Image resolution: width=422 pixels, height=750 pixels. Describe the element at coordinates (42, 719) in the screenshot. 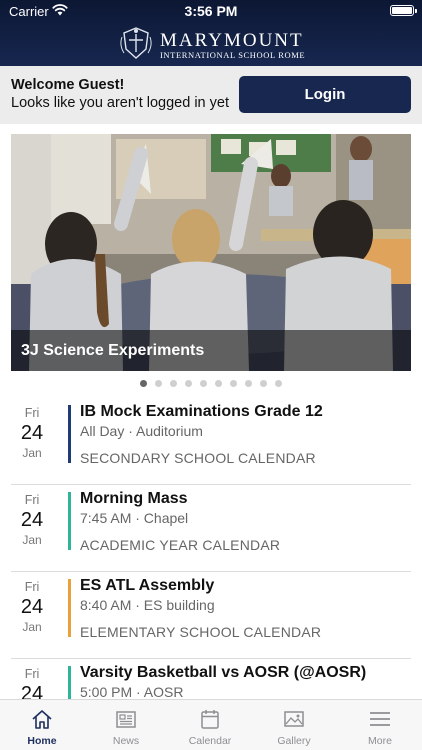

I see `home-icon` at that location.